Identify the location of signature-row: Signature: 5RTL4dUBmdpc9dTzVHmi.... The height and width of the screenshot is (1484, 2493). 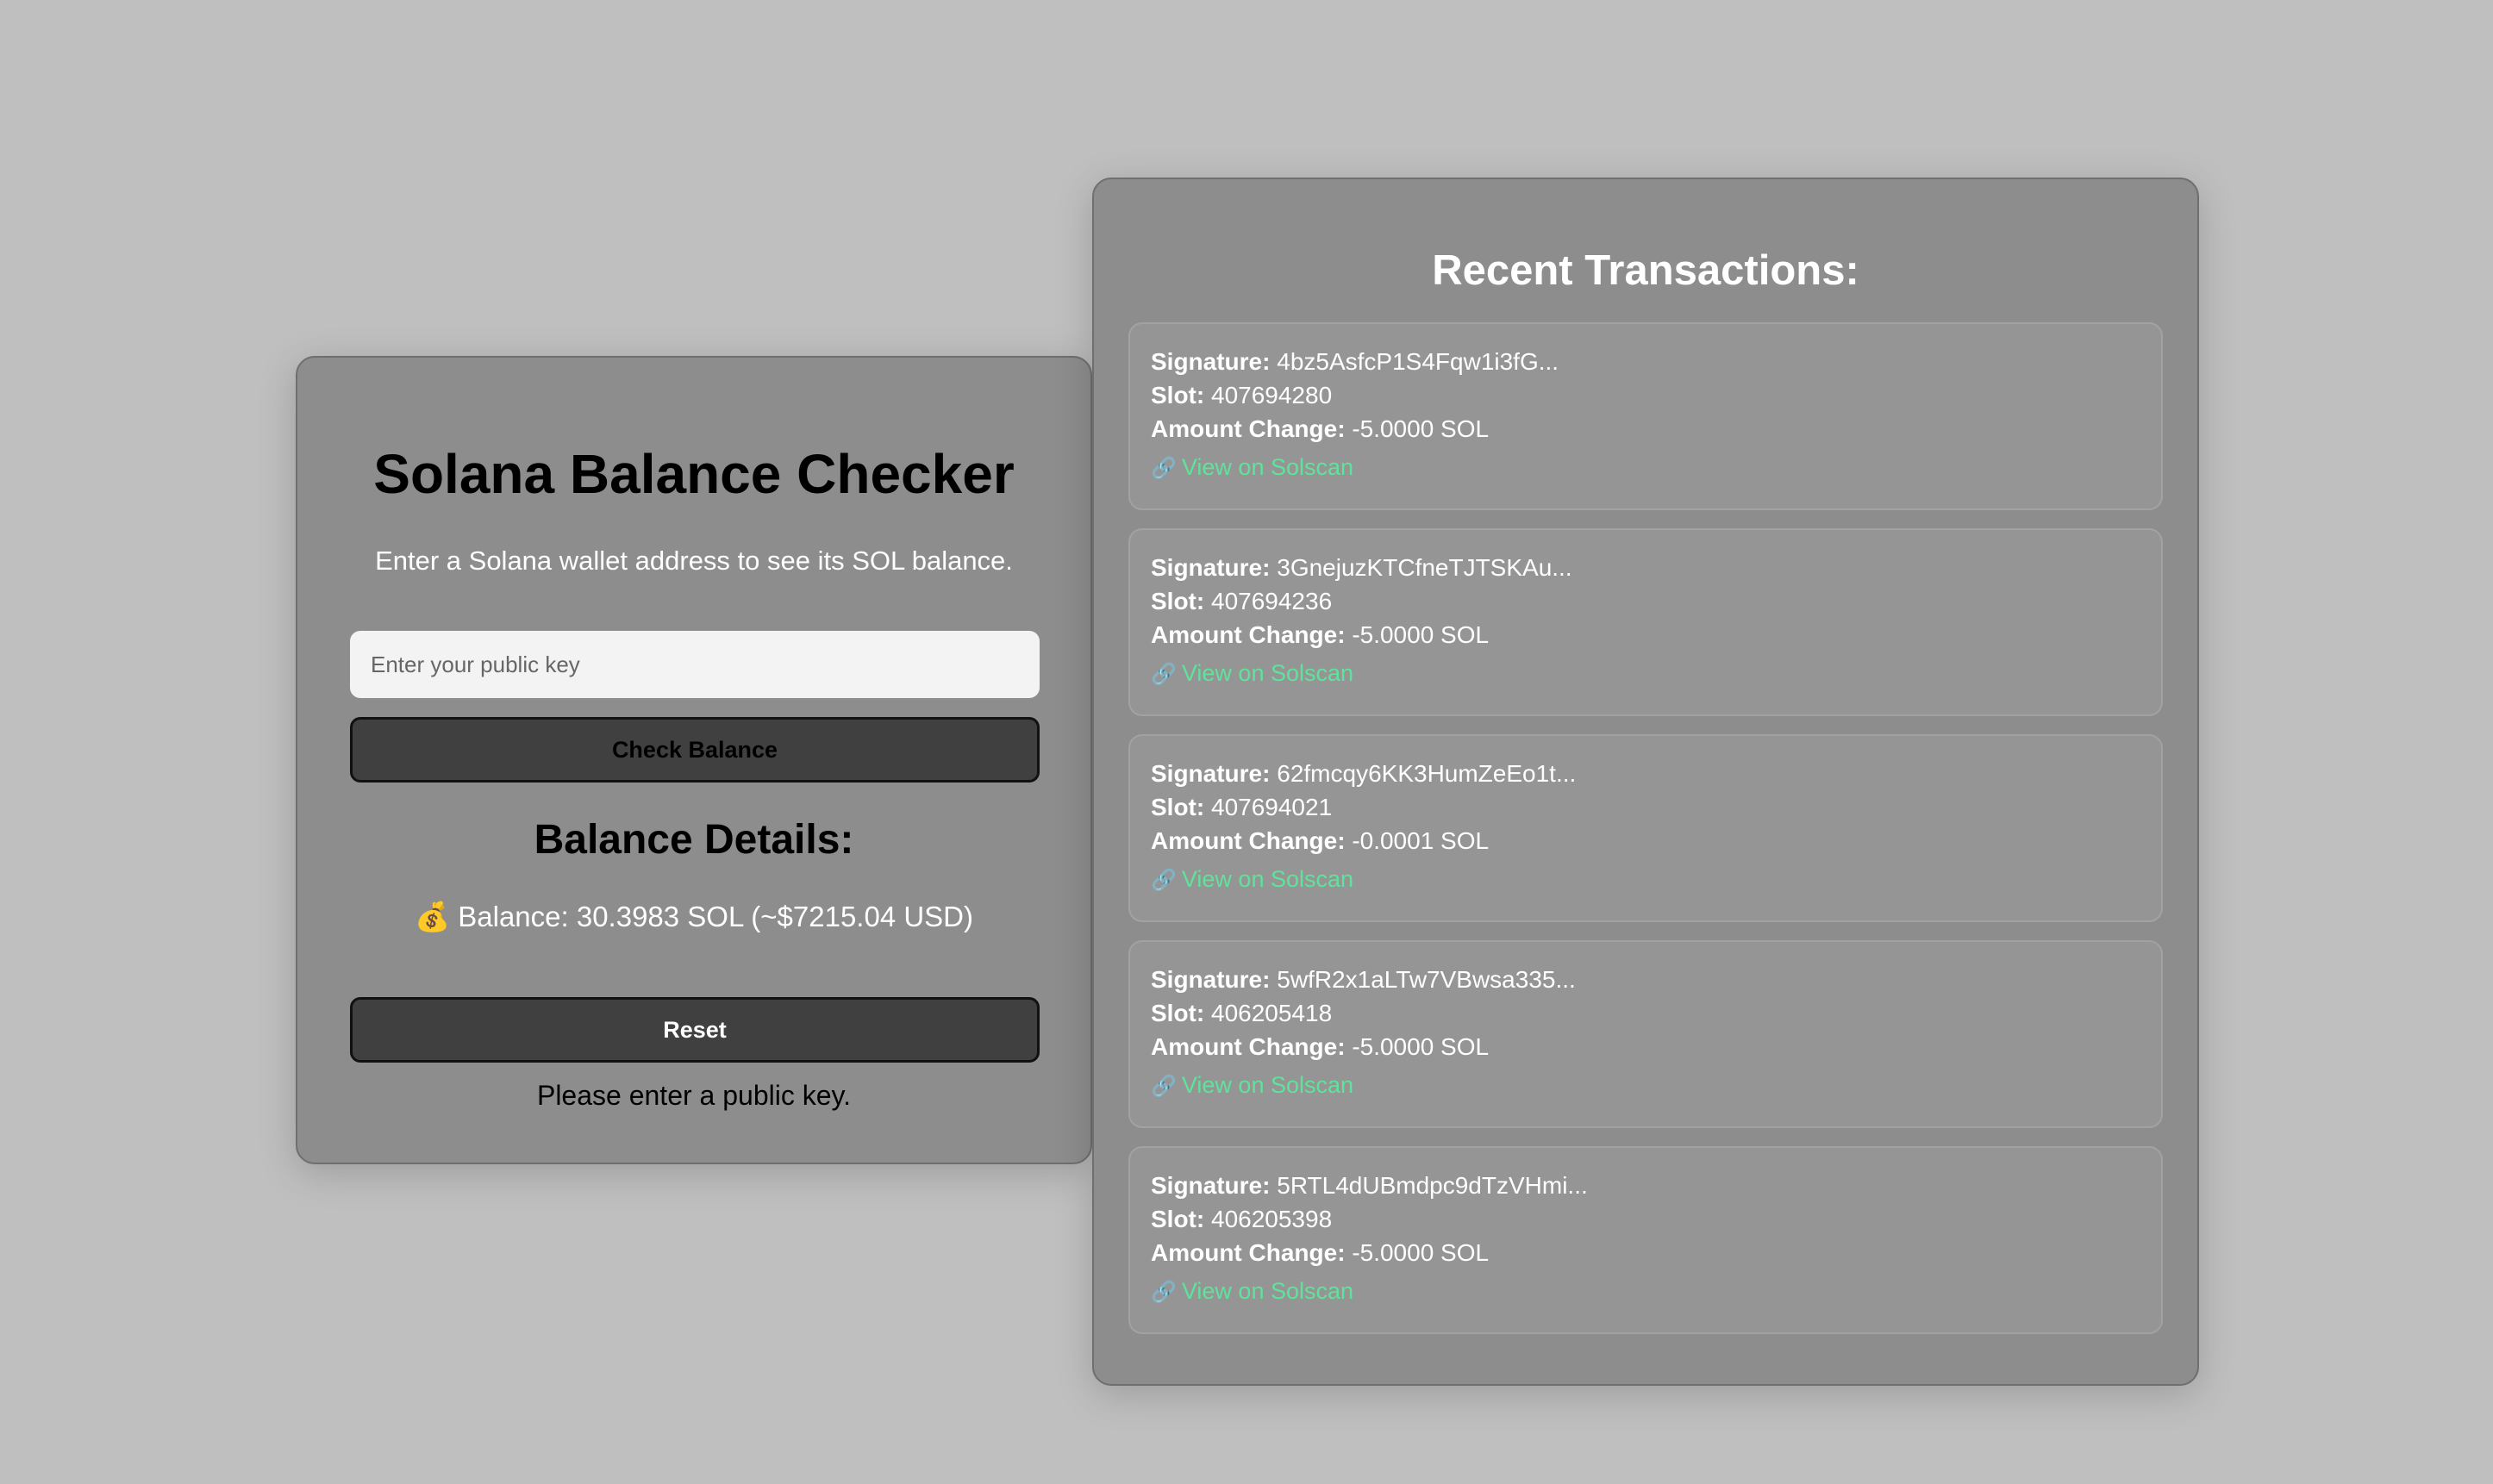
(1645, 1186).